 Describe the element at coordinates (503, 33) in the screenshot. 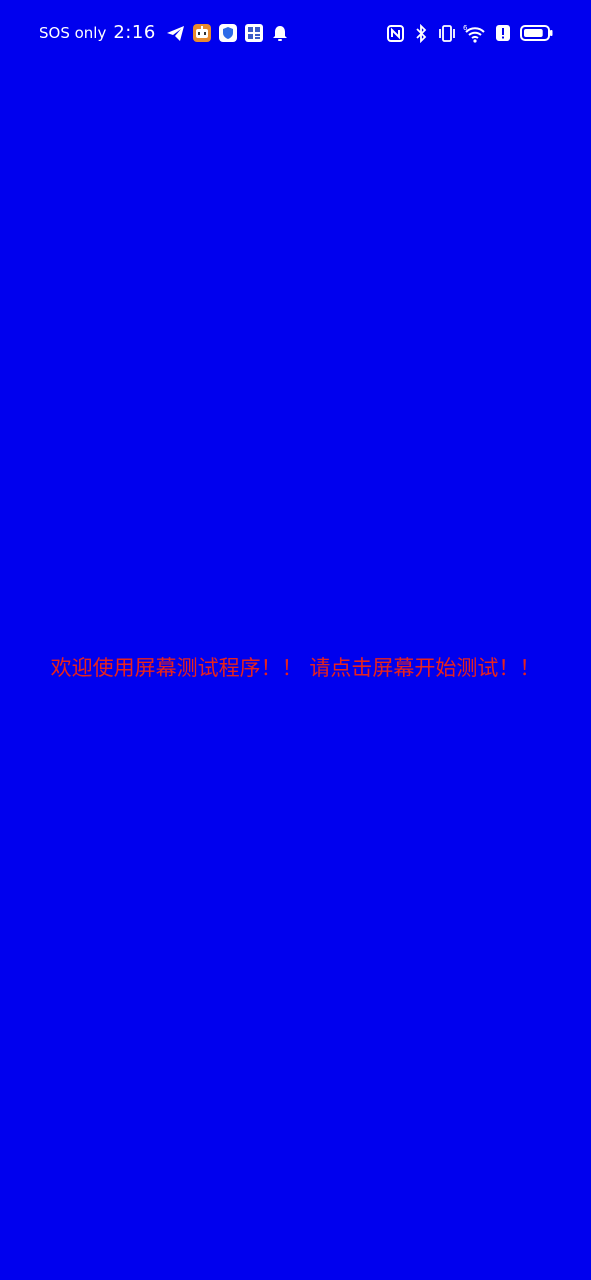

I see `alert-icon` at that location.